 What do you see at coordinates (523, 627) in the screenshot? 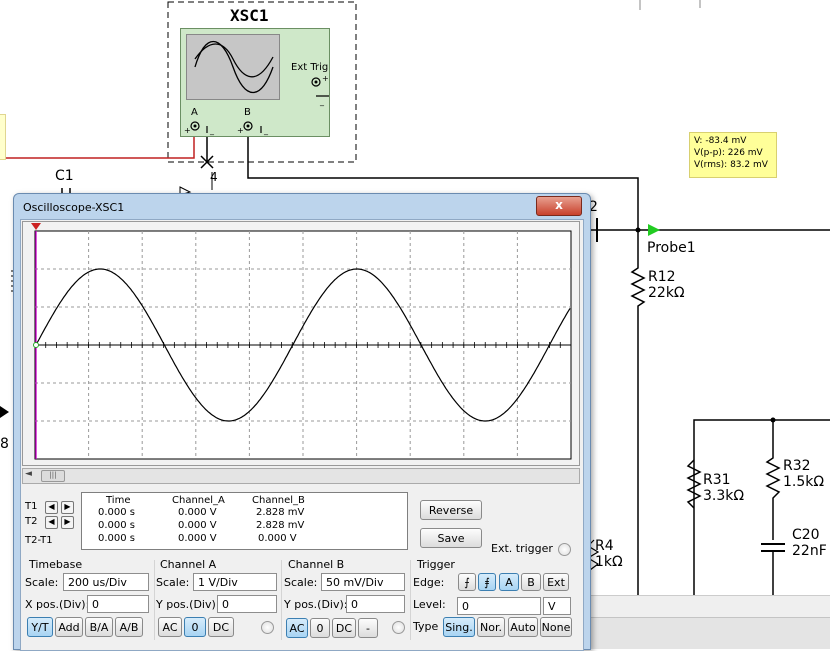
I see `trigger-auto-button: Auto` at bounding box center [523, 627].